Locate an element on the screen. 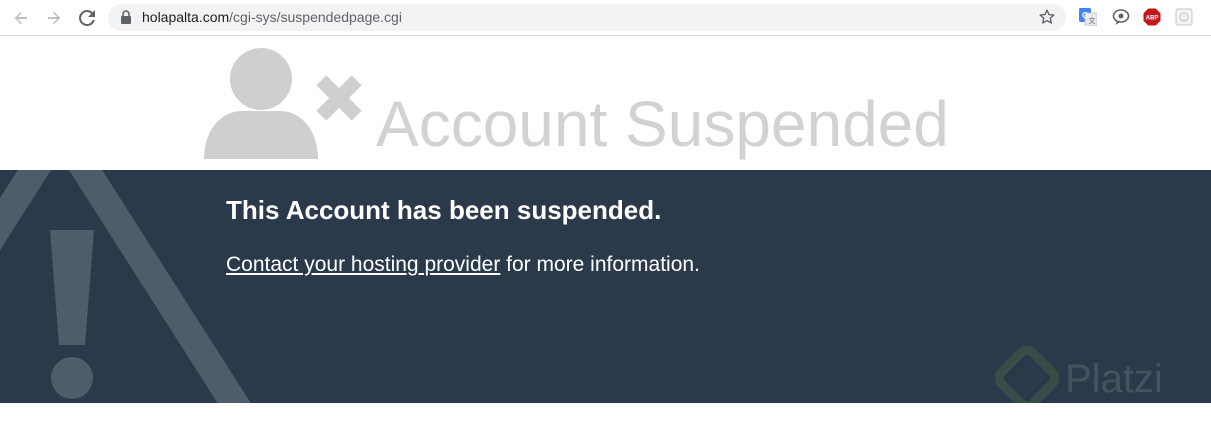 This screenshot has height=422, width=1211. google-translate-icon: G 文 is located at coordinates (1088, 17).